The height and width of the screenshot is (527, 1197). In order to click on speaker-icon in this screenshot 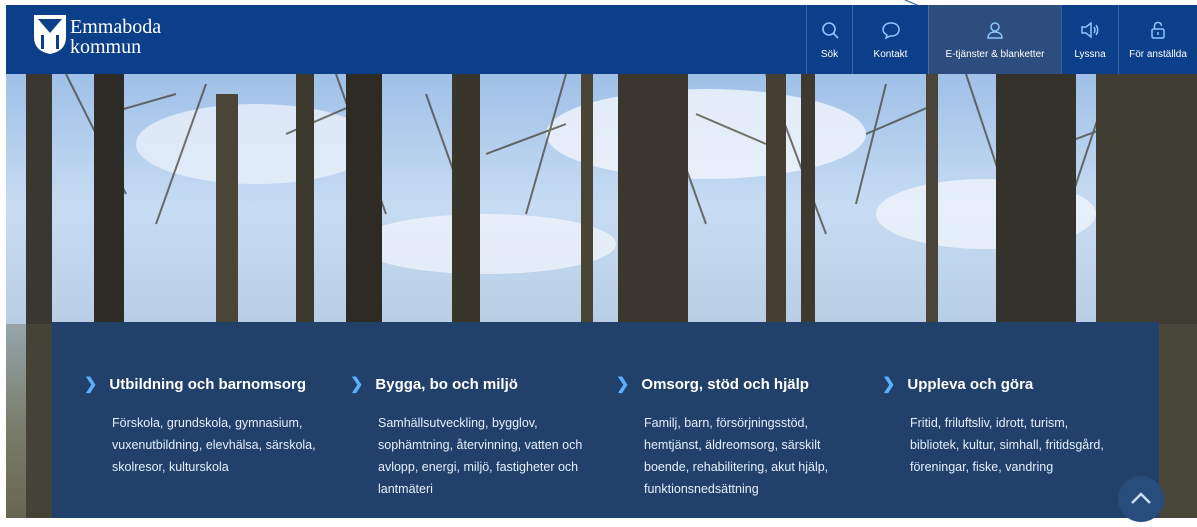, I will do `click(1090, 30)`.